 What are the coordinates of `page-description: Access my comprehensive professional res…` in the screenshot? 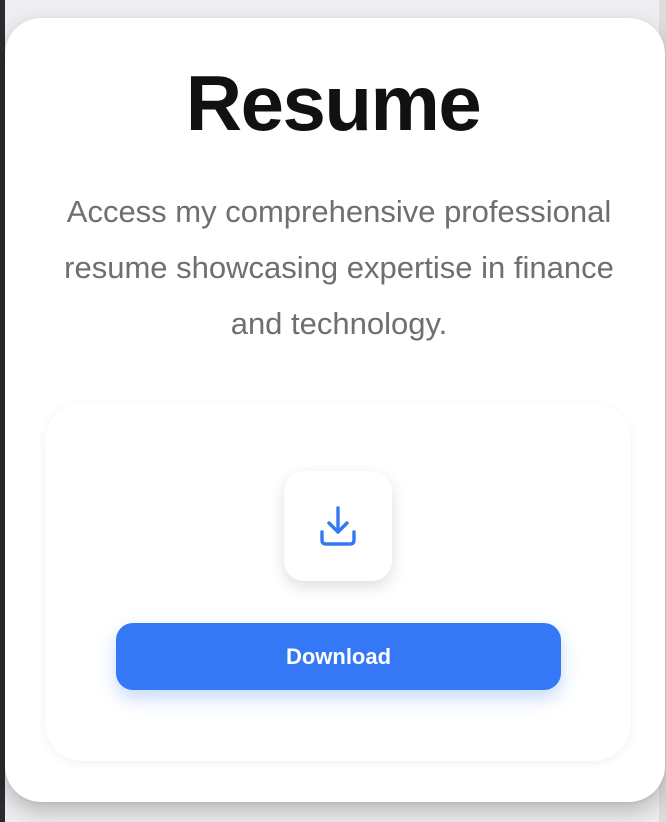 It's located at (339, 267).